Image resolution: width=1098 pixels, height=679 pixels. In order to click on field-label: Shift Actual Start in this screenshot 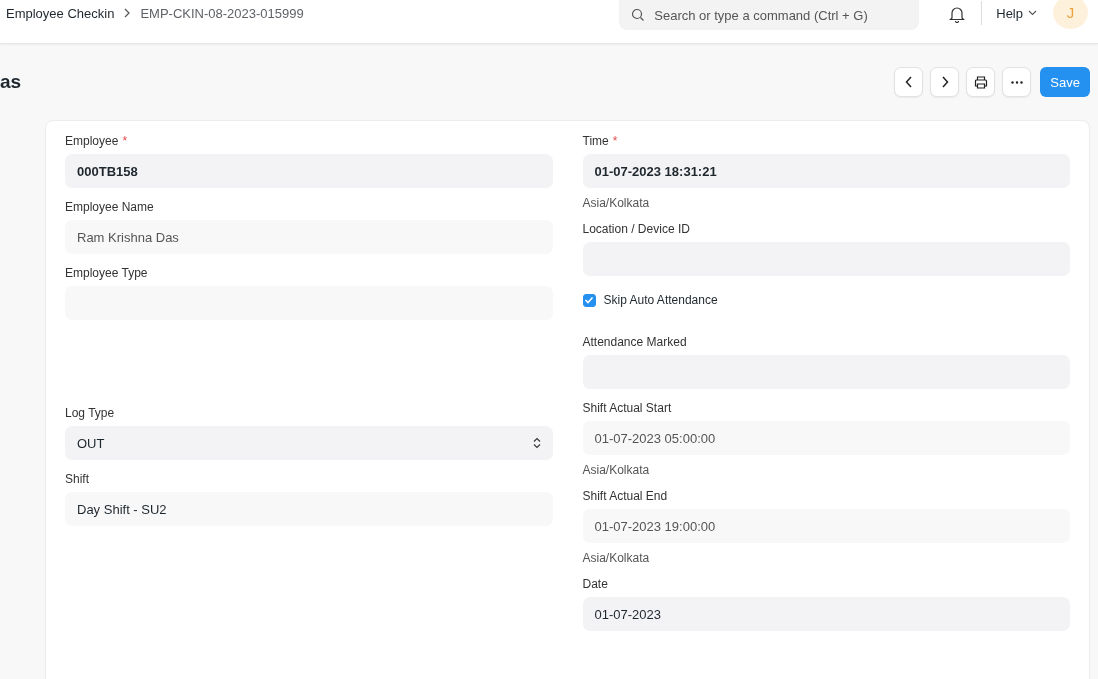, I will do `click(627, 408)`.